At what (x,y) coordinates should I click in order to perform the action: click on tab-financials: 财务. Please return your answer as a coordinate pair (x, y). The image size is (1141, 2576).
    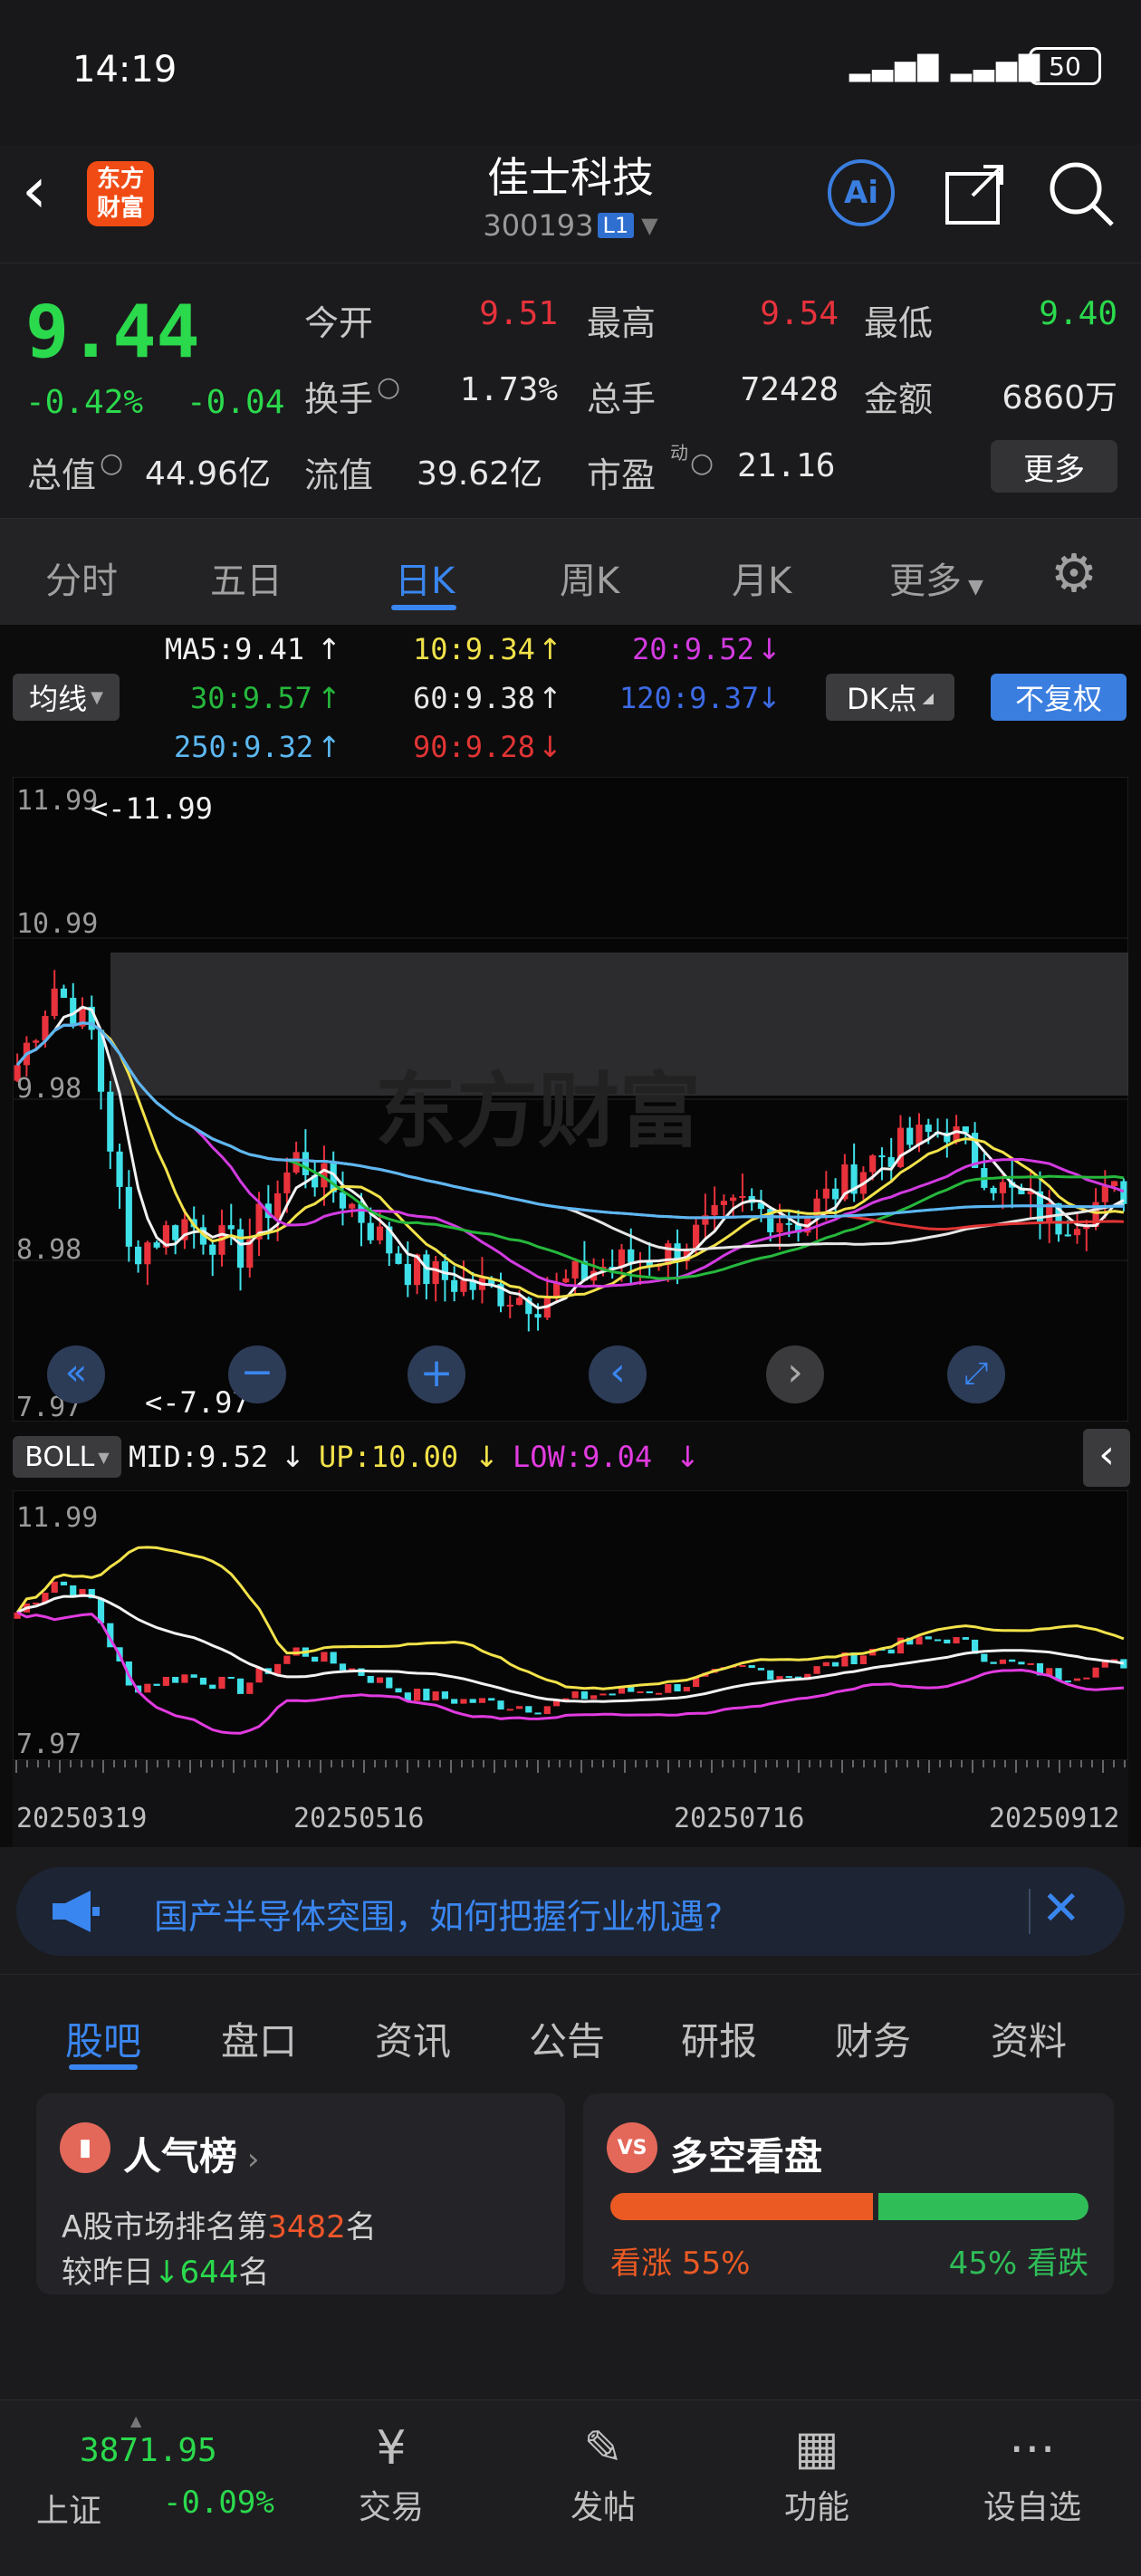
    Looking at the image, I should click on (873, 2038).